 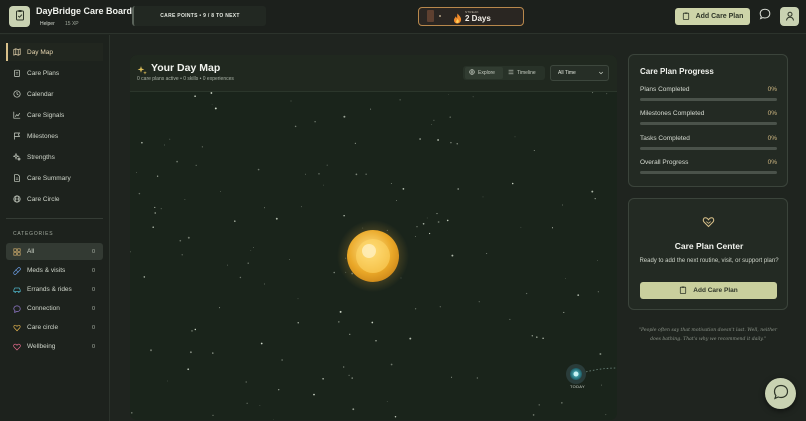 I want to click on document-icon, so click(x=17, y=178).